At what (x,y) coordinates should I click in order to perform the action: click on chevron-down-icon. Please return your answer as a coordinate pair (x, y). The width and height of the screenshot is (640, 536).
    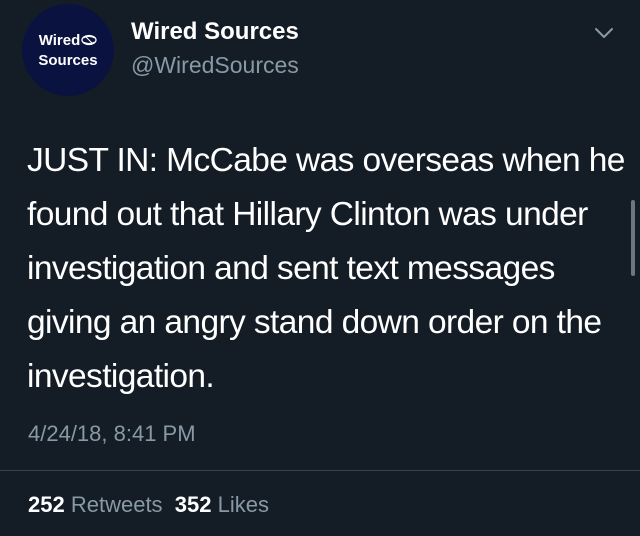
    Looking at the image, I should click on (604, 33).